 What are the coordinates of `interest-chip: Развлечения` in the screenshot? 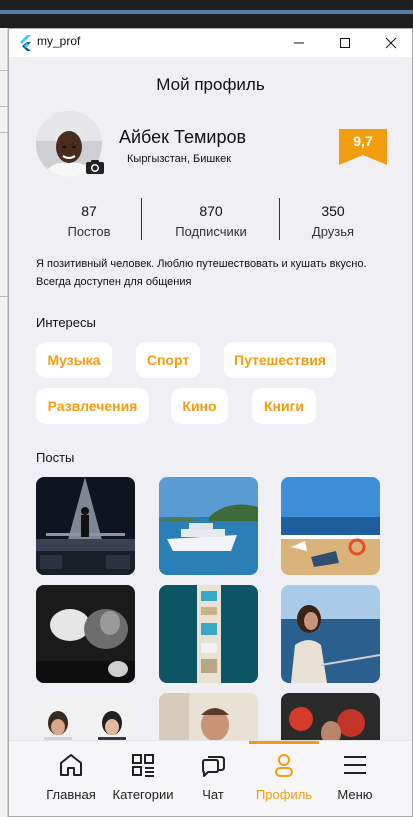 It's located at (92, 406).